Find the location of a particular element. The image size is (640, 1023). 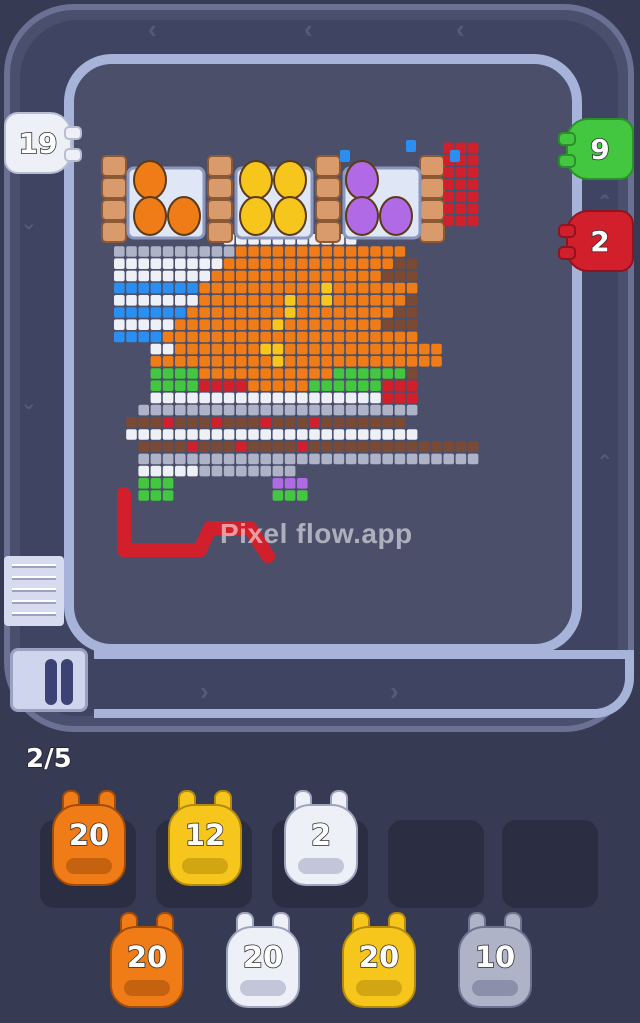

queue-shooter-yellow: 20 is located at coordinates (379, 962).